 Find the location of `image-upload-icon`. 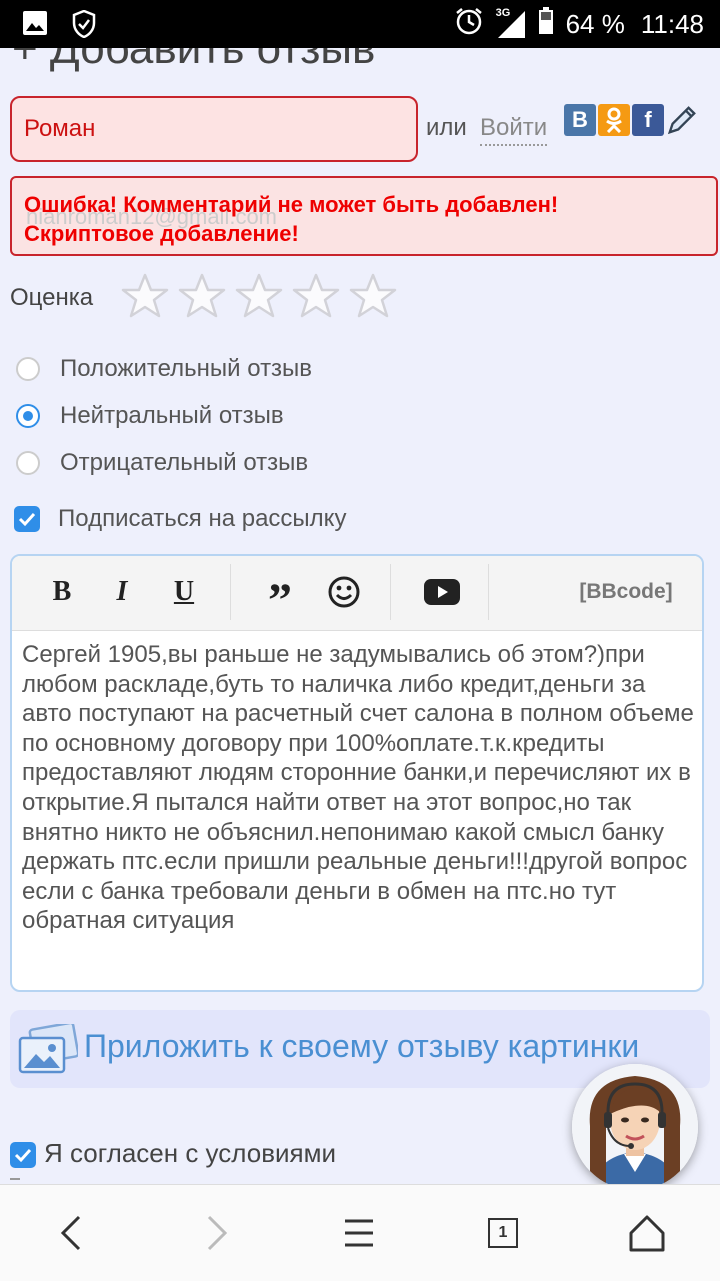

image-upload-icon is located at coordinates (49, 1051).